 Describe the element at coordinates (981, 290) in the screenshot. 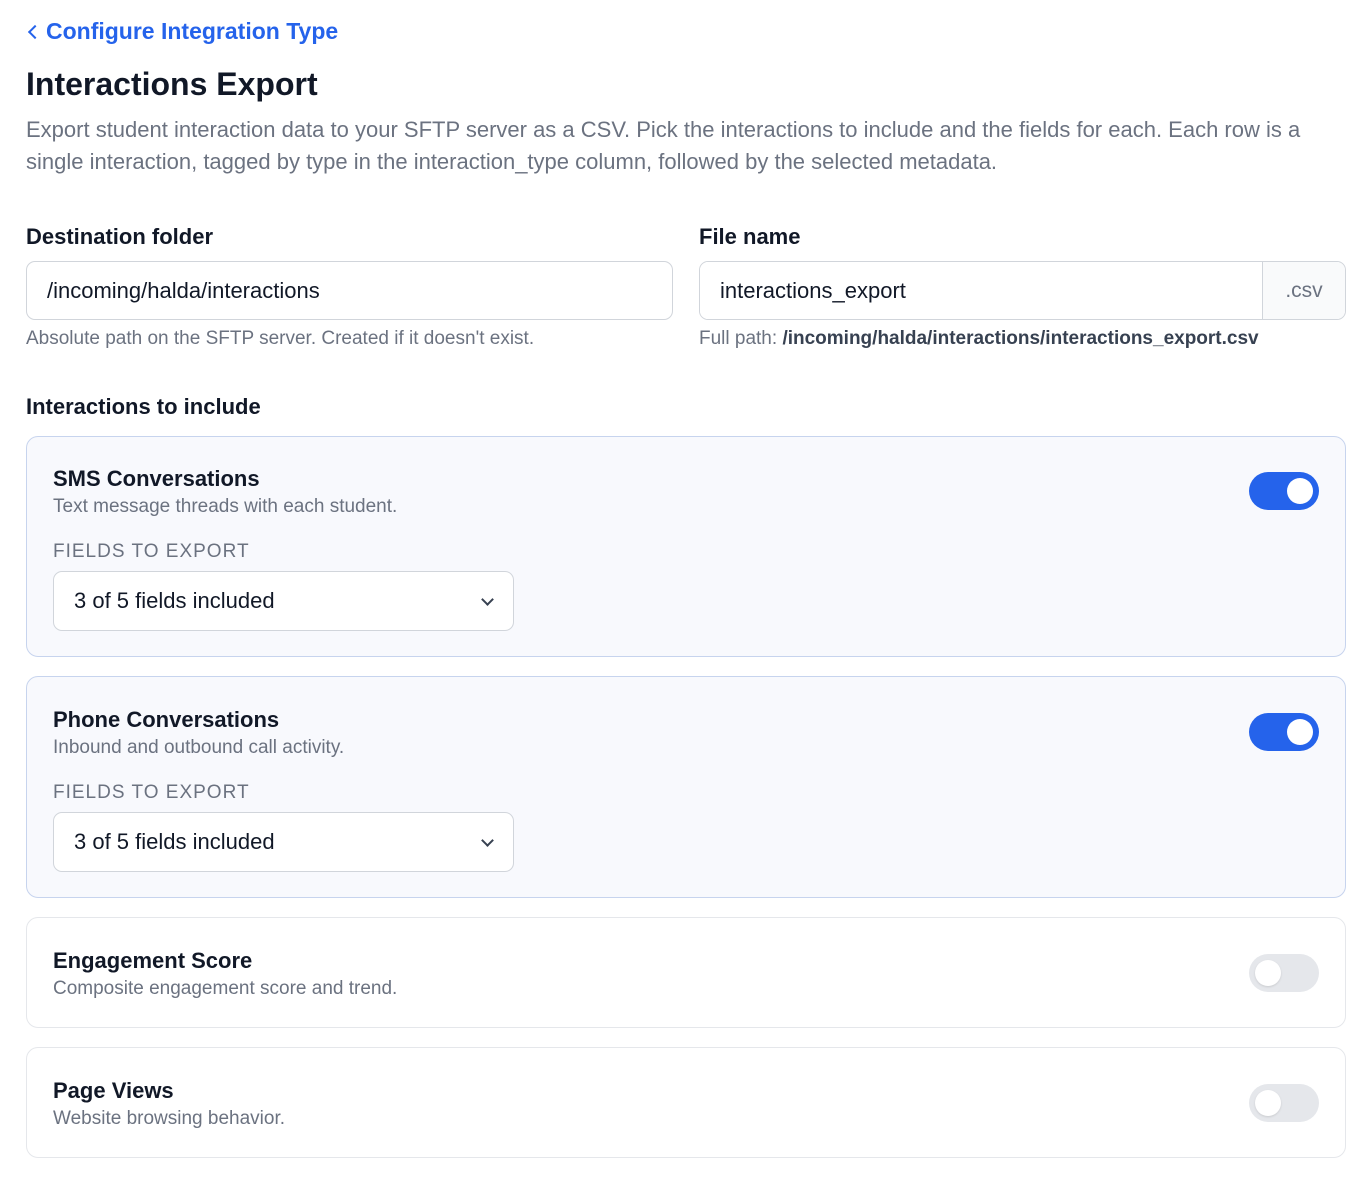

I see `file-name-input` at that location.